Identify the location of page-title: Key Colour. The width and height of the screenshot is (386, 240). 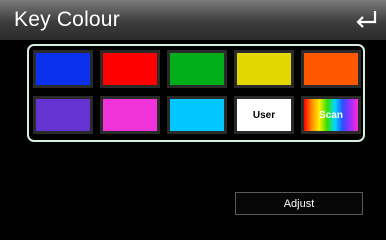
(67, 19).